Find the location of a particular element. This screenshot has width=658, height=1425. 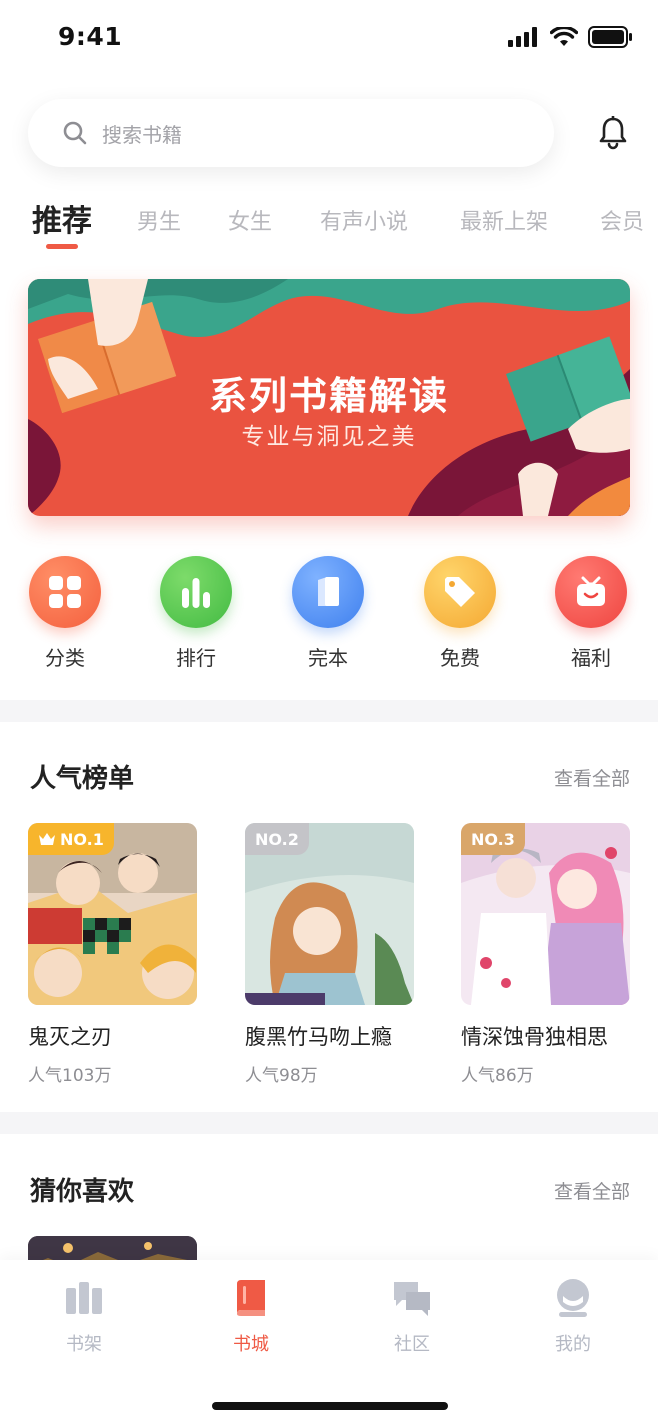

status-bar: 9:41 is located at coordinates (329, 38).